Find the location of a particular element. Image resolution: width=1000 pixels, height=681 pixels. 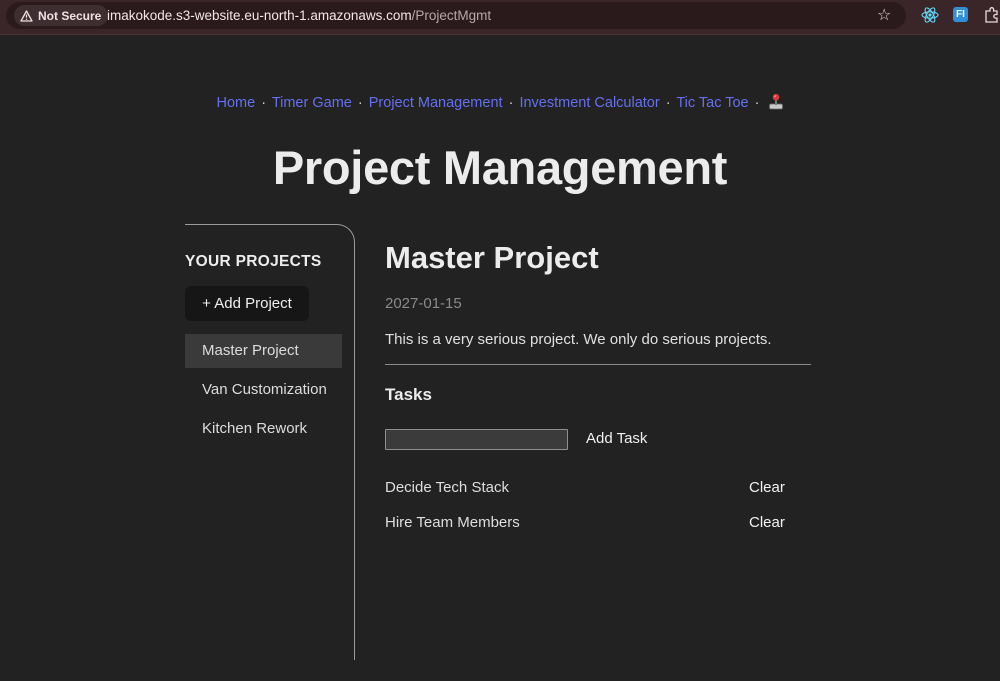

project-title: Master Project is located at coordinates (492, 257).